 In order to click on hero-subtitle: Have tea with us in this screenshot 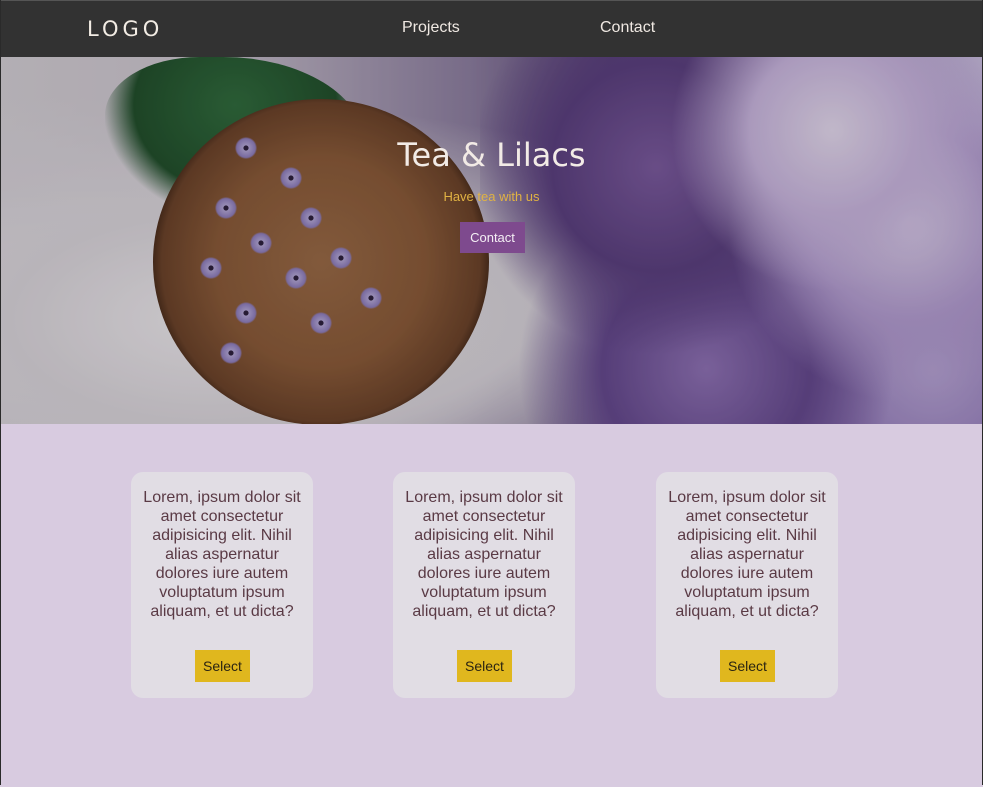, I will do `click(491, 196)`.